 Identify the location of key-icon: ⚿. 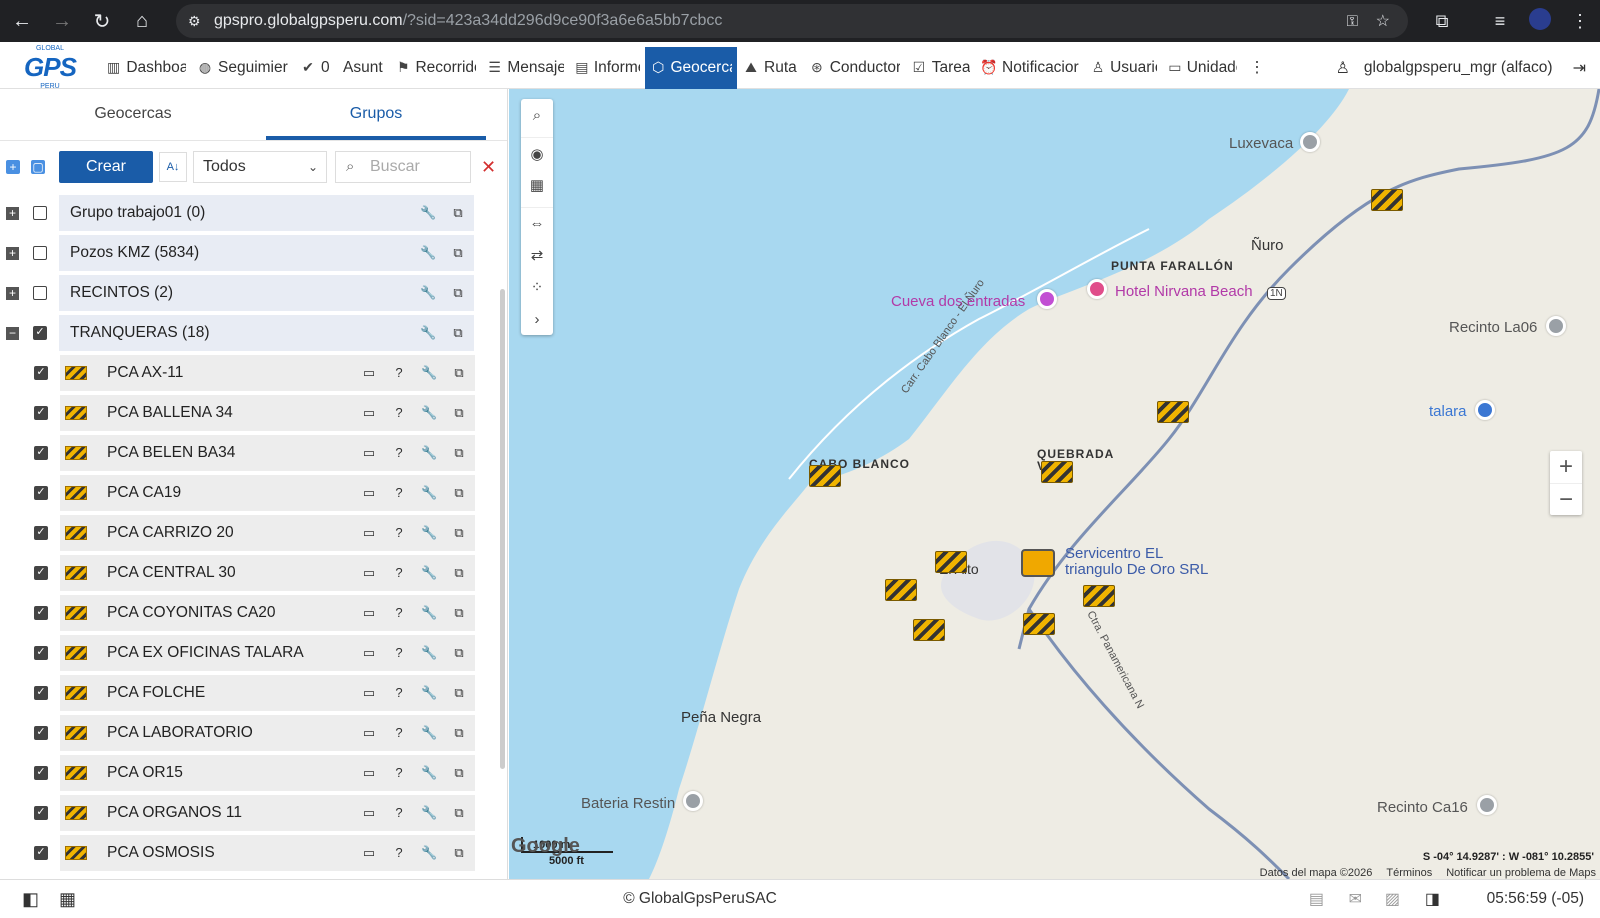
(1352, 21).